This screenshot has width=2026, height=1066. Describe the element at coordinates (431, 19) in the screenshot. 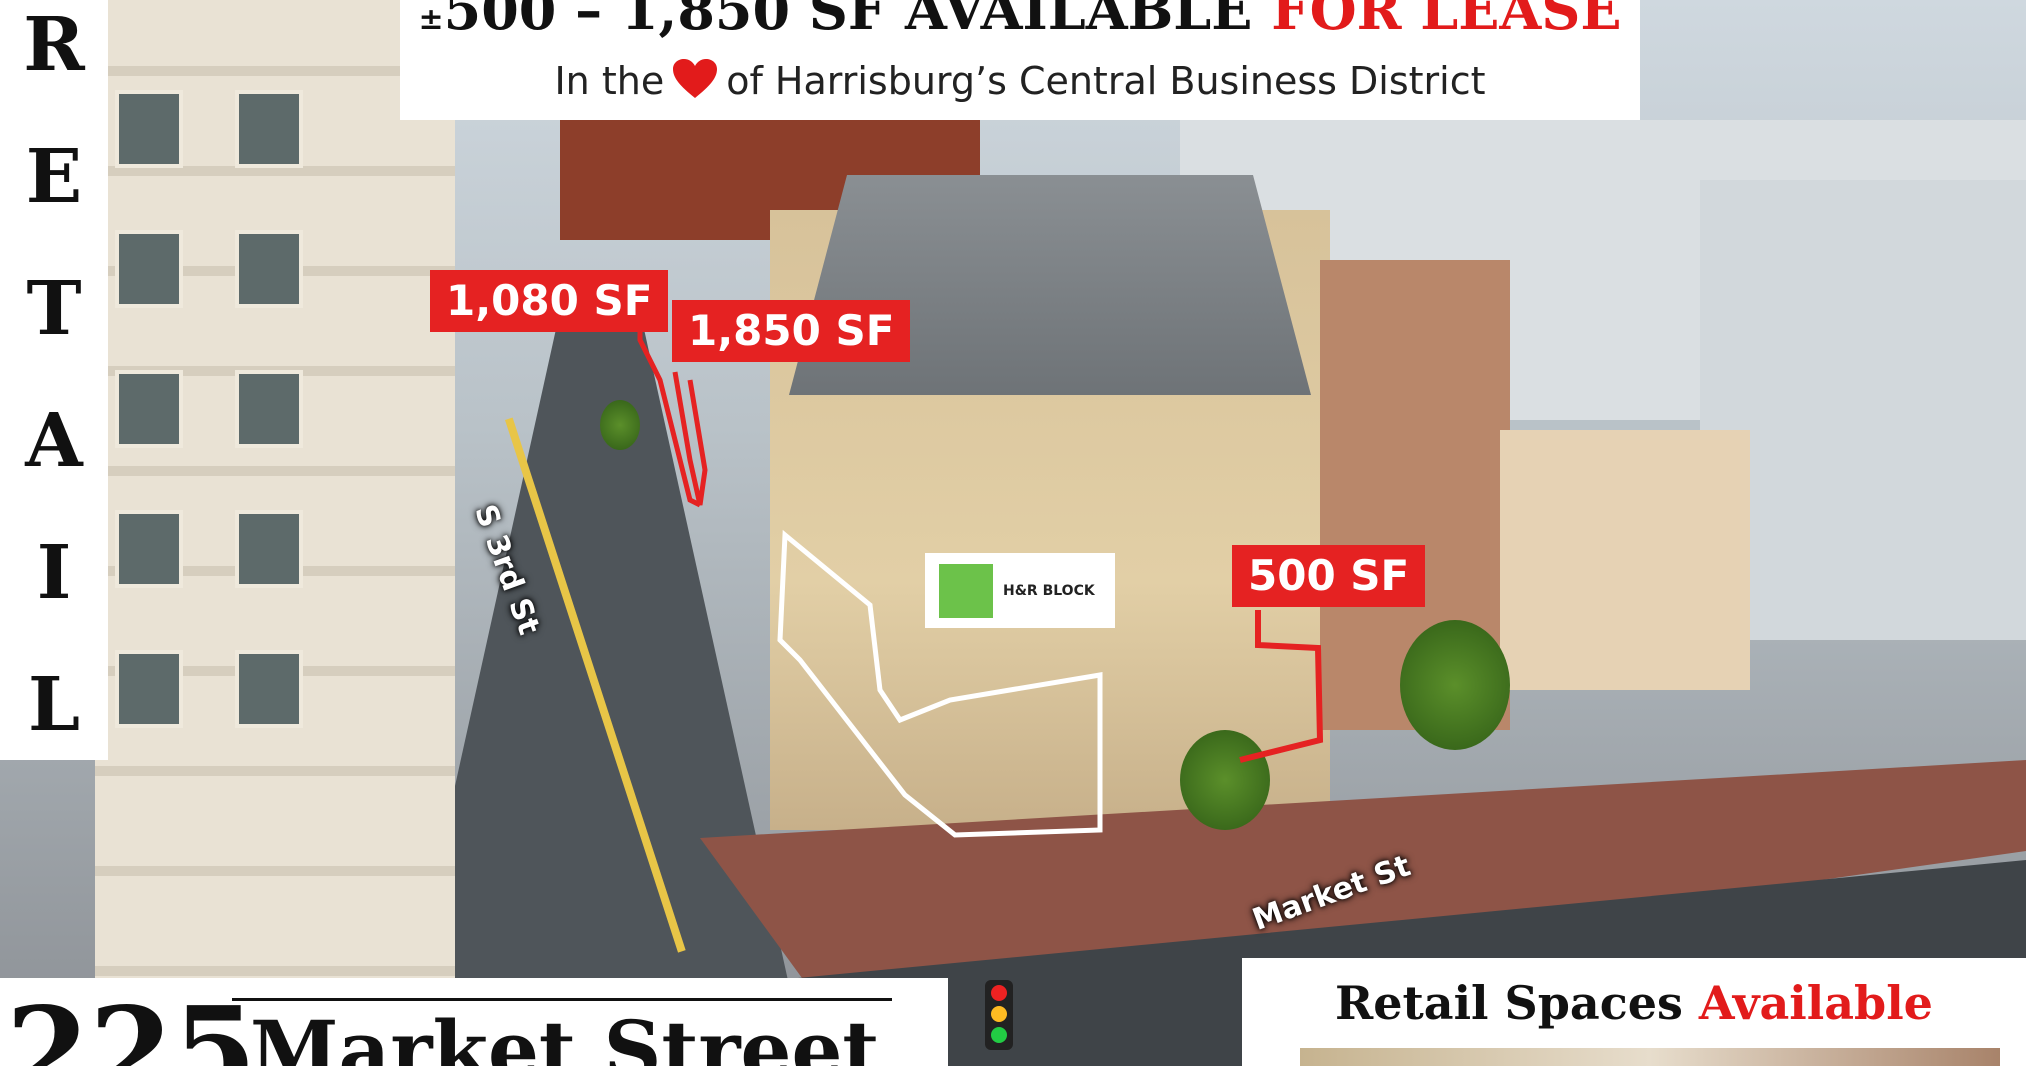

I see `headline-prefix: ±` at that location.